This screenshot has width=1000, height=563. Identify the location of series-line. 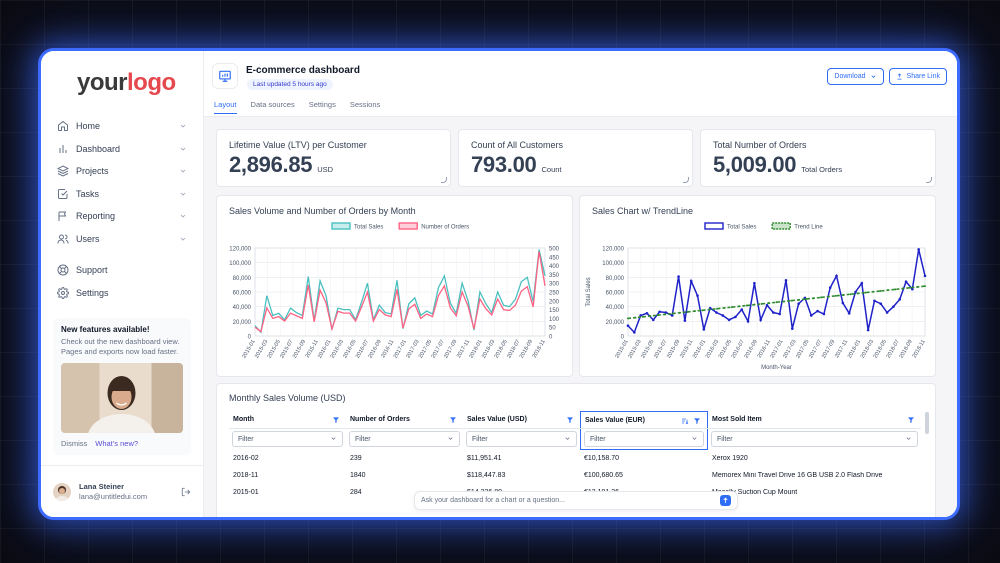
(400, 292).